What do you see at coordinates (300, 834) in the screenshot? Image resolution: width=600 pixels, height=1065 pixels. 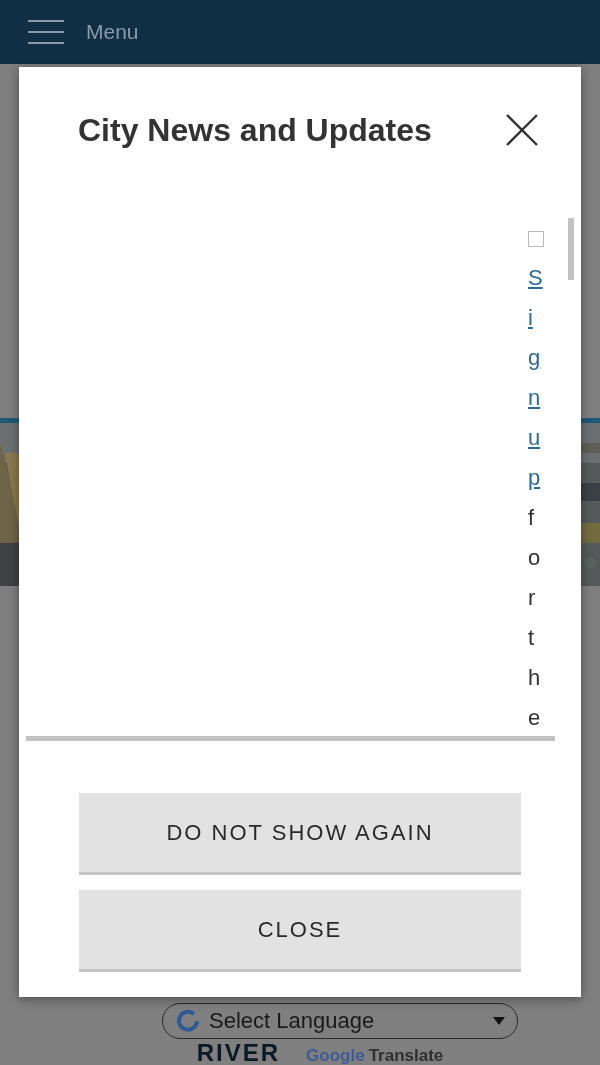 I see `dialog-button: DO NOT SHOW AGAIN` at bounding box center [300, 834].